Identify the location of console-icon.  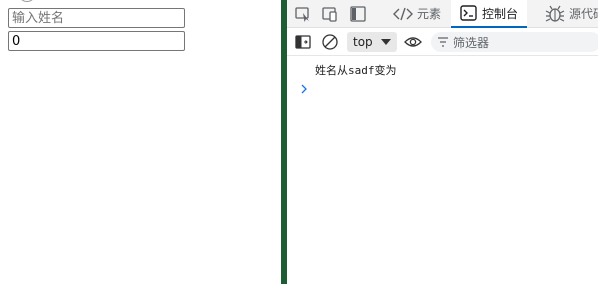
(468, 13).